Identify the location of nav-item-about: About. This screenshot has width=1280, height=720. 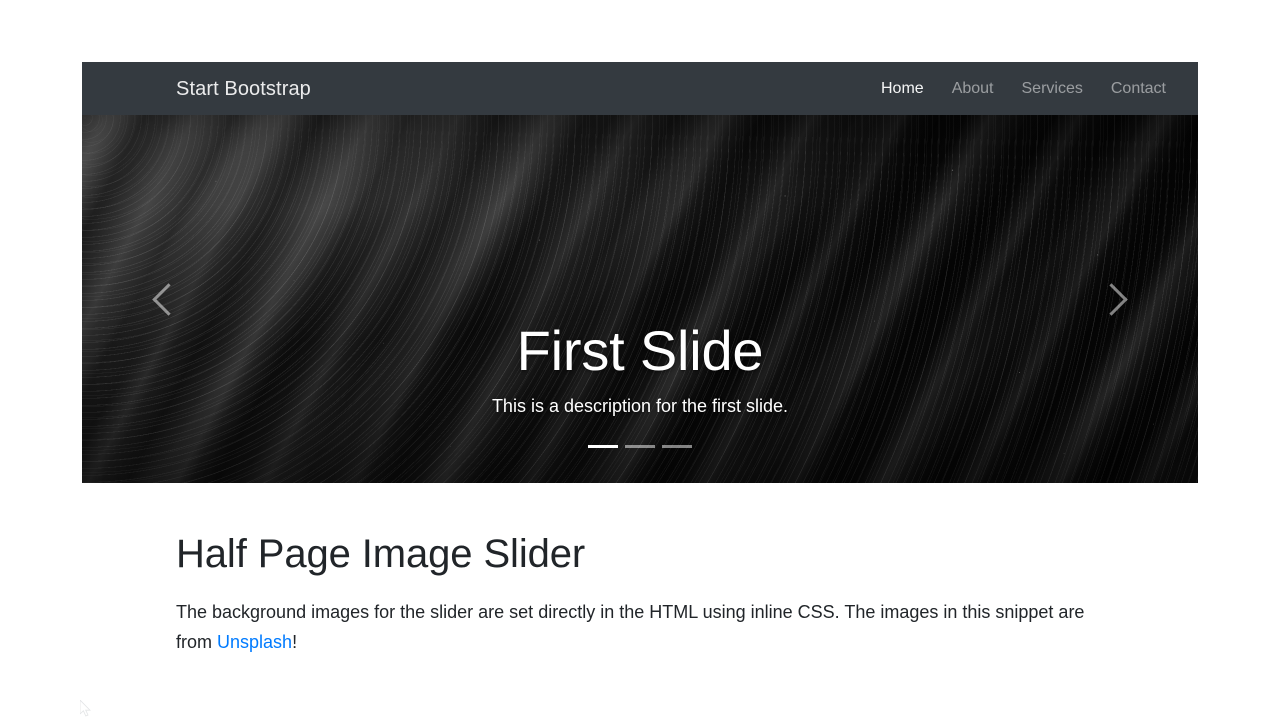
(973, 88).